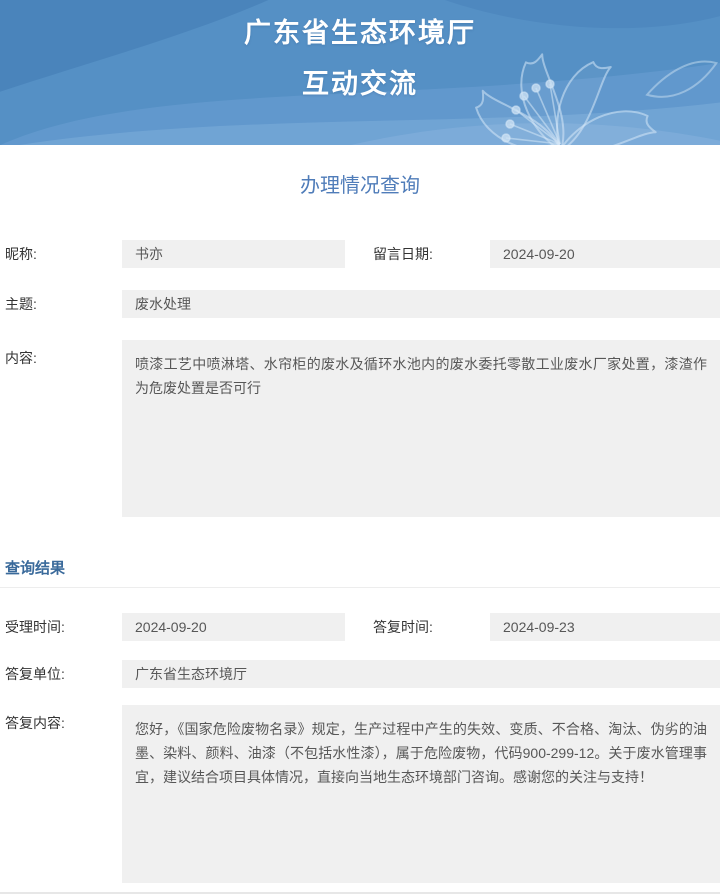 This screenshot has width=720, height=894. What do you see at coordinates (35, 674) in the screenshot?
I see `reply-unit-label: 答复单位:` at bounding box center [35, 674].